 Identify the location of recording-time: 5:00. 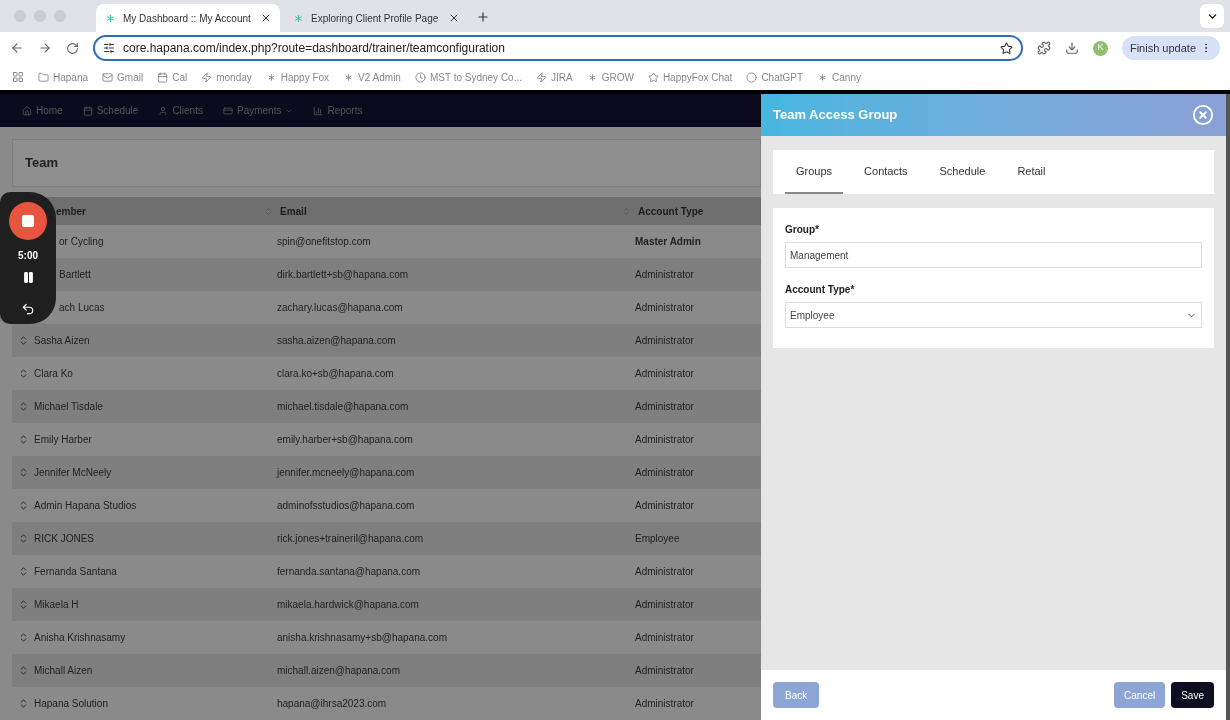
(28, 256).